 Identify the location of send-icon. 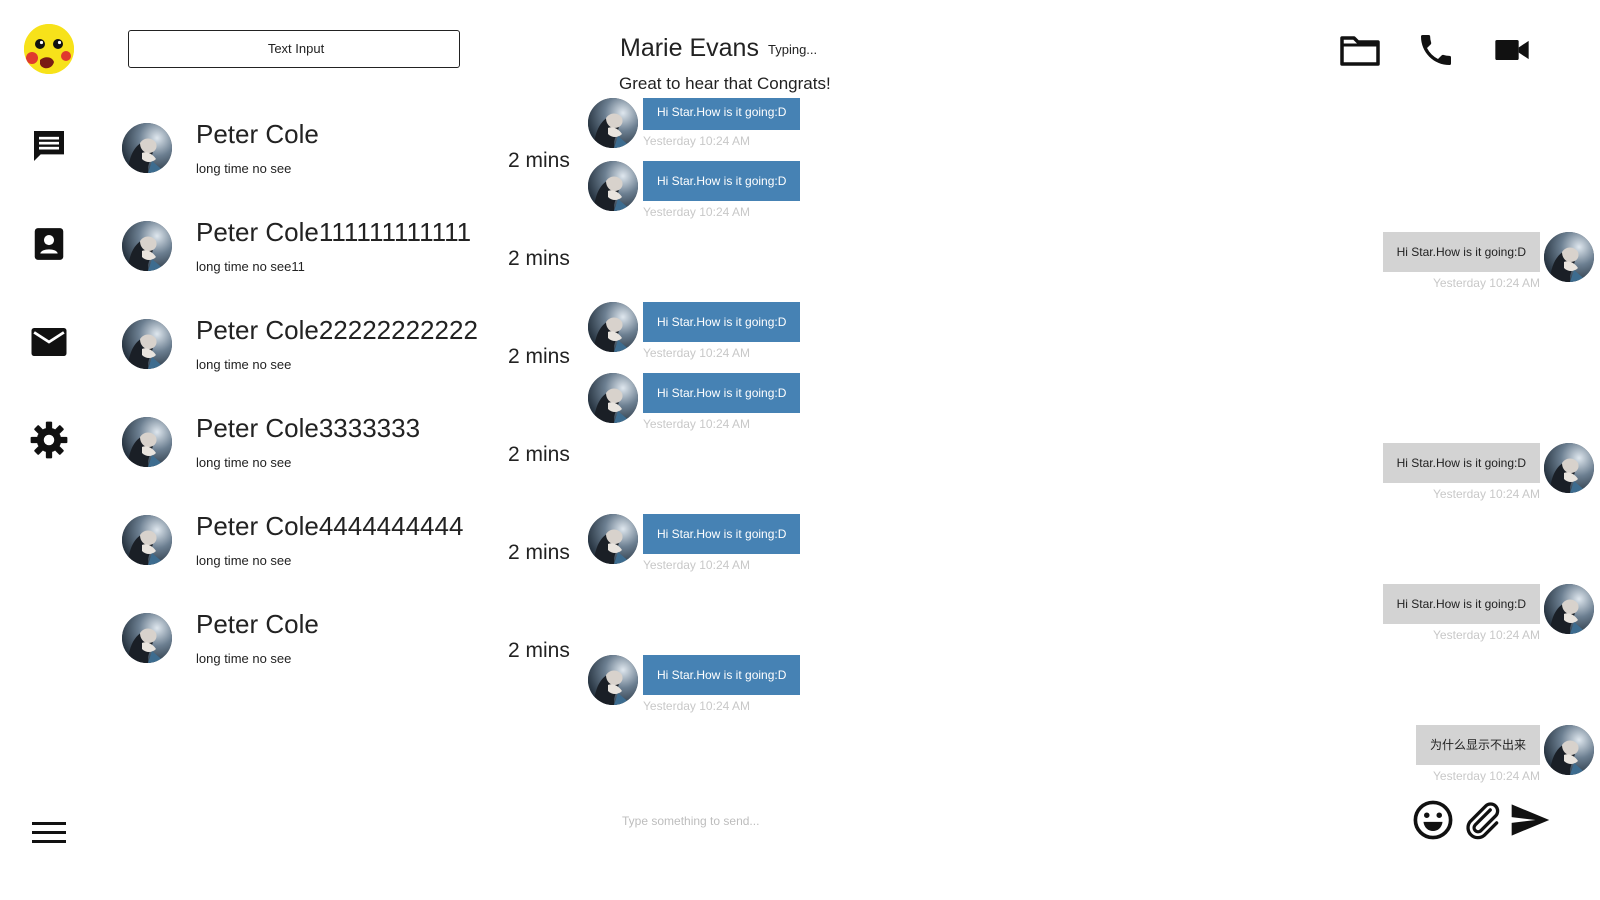
(1530, 820).